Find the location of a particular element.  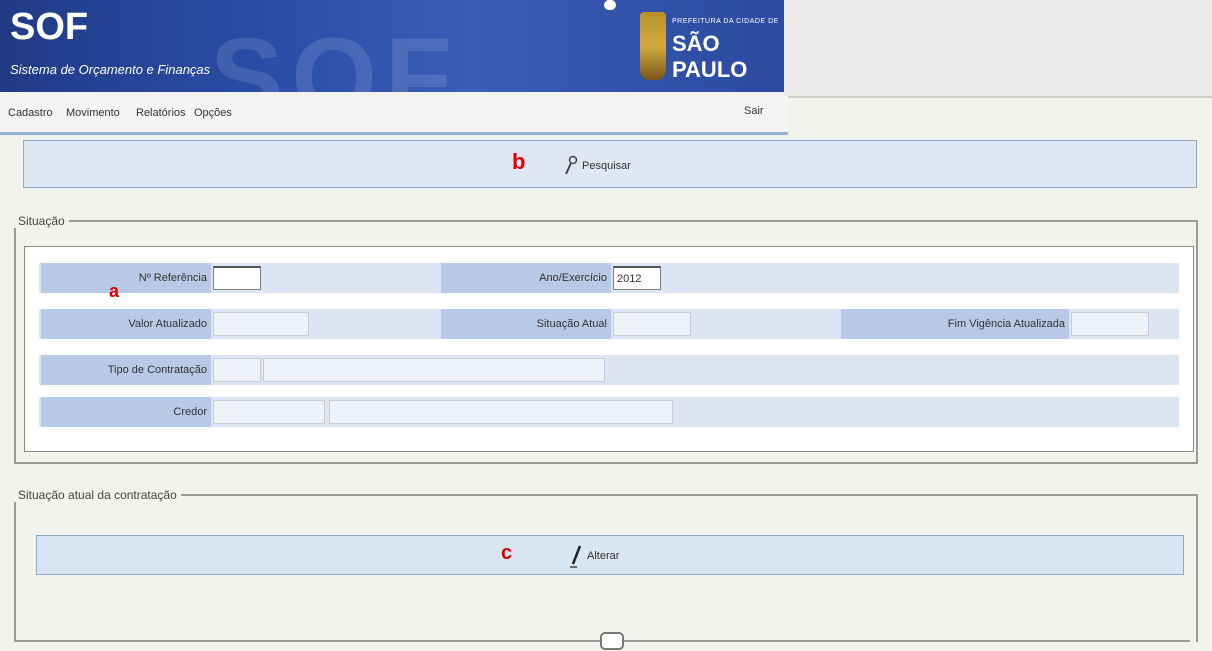

alter-button-label: Alterar is located at coordinates (603, 556).